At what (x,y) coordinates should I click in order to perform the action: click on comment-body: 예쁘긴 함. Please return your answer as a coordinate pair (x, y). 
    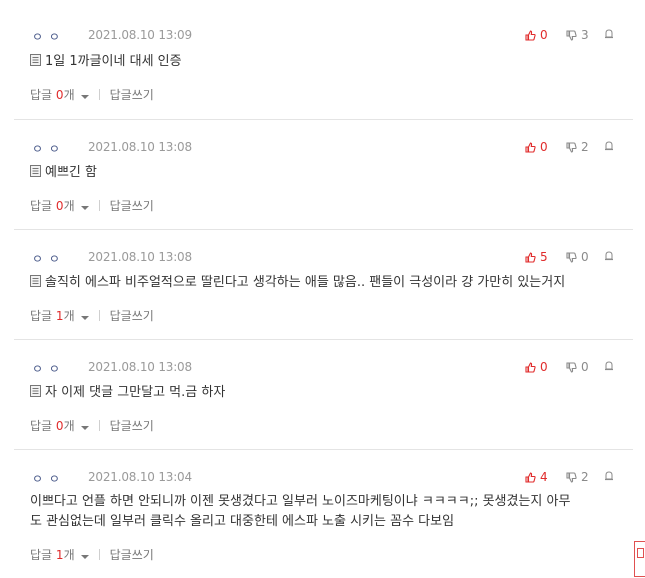
    Looking at the image, I should click on (326, 173).